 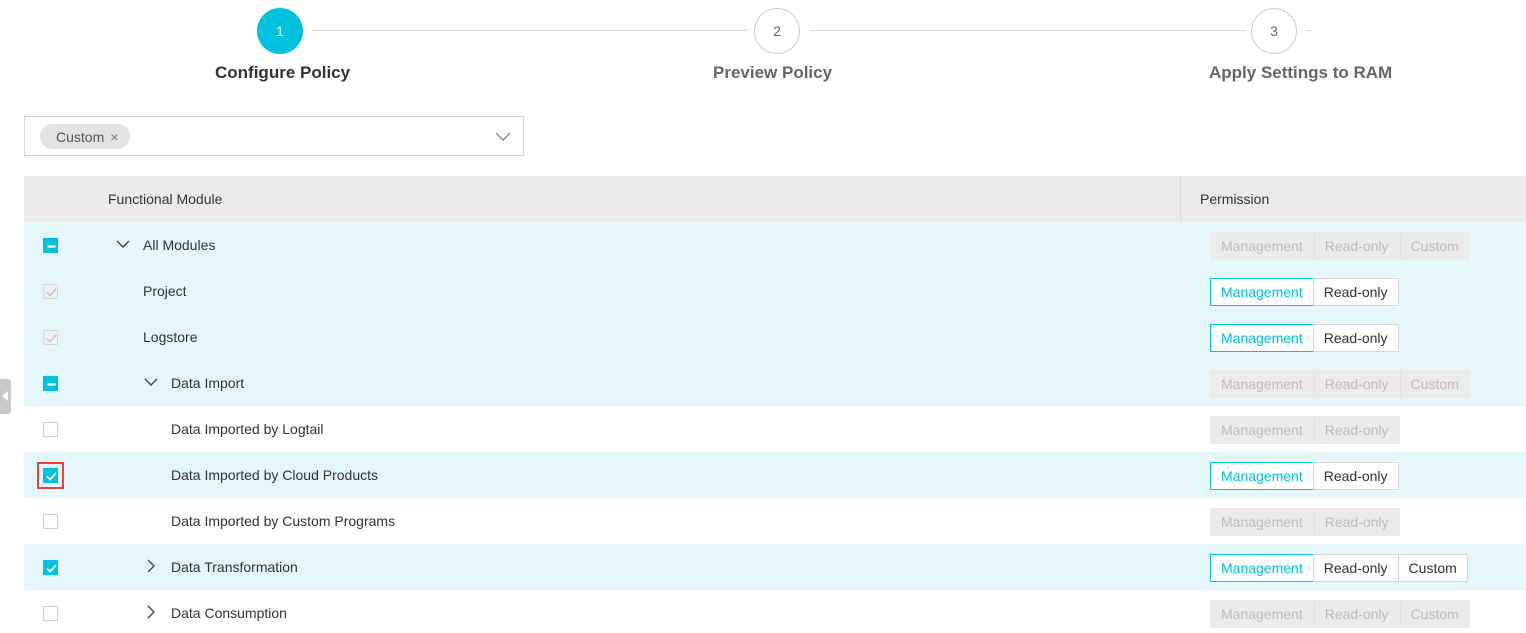 What do you see at coordinates (283, 72) in the screenshot?
I see `step-1-label: Configure Policy` at bounding box center [283, 72].